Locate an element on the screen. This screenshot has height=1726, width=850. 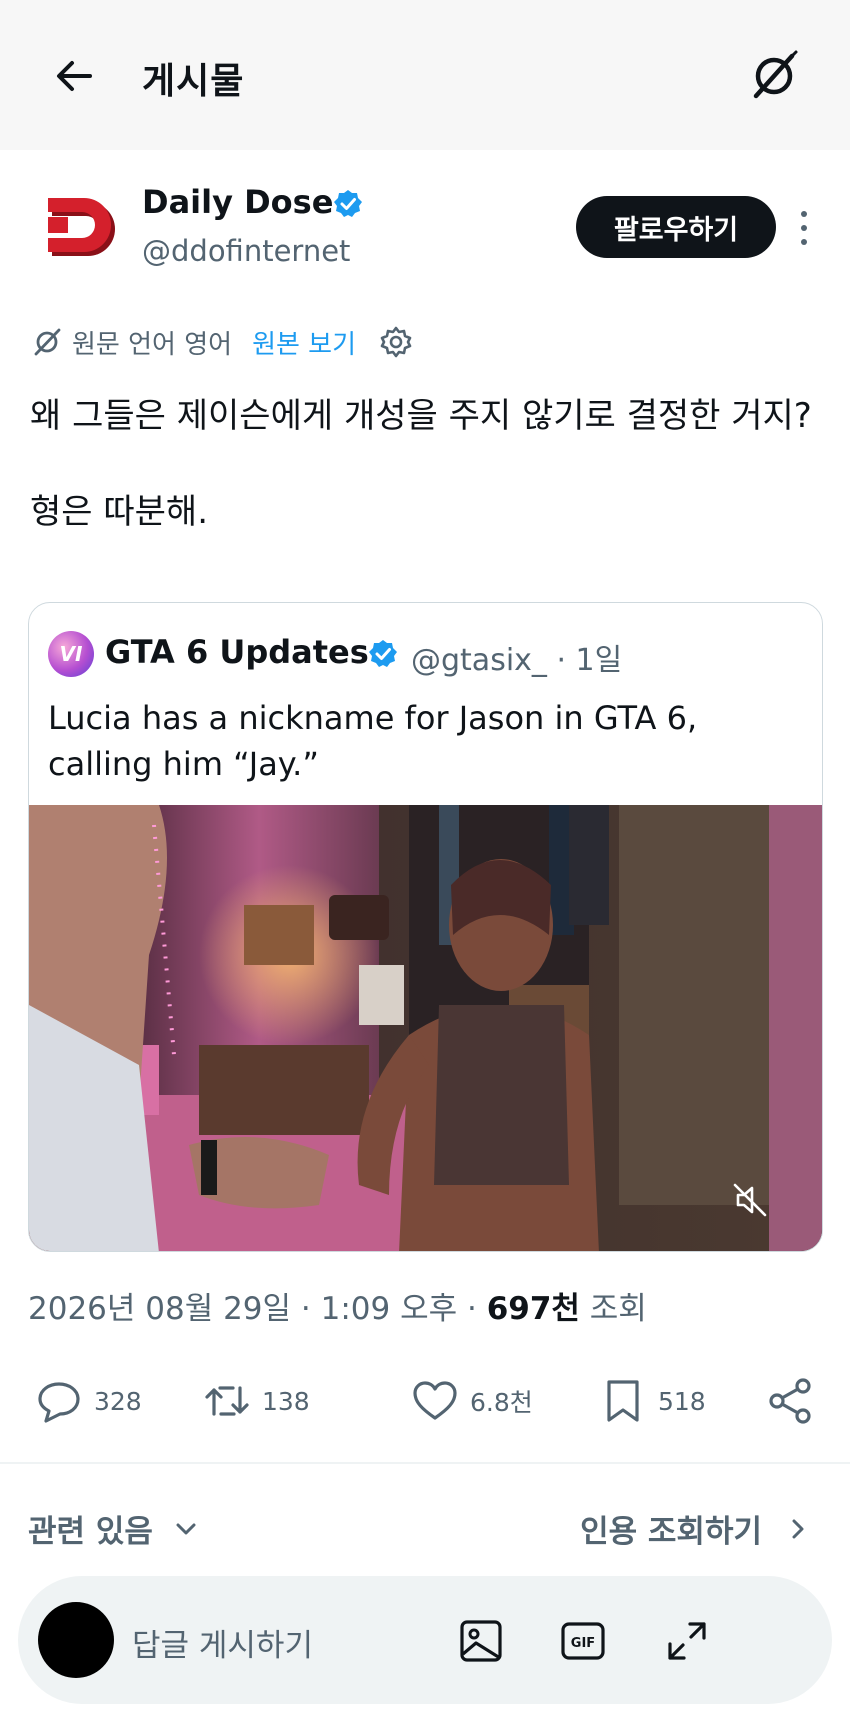
bookmark-button: 518 is located at coordinates (652, 1401).